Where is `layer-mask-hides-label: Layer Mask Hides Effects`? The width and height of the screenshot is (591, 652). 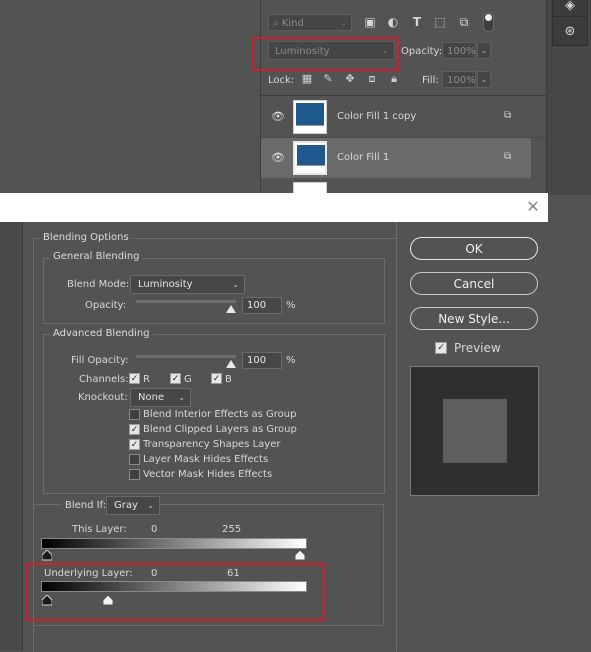
layer-mask-hides-label: Layer Mask Hides Effects is located at coordinates (206, 459).